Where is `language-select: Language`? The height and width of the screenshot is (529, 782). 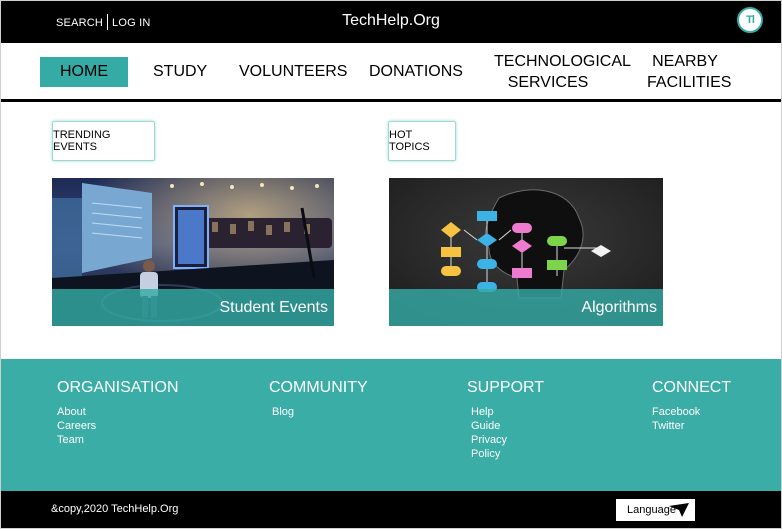 language-select: Language is located at coordinates (655, 510).